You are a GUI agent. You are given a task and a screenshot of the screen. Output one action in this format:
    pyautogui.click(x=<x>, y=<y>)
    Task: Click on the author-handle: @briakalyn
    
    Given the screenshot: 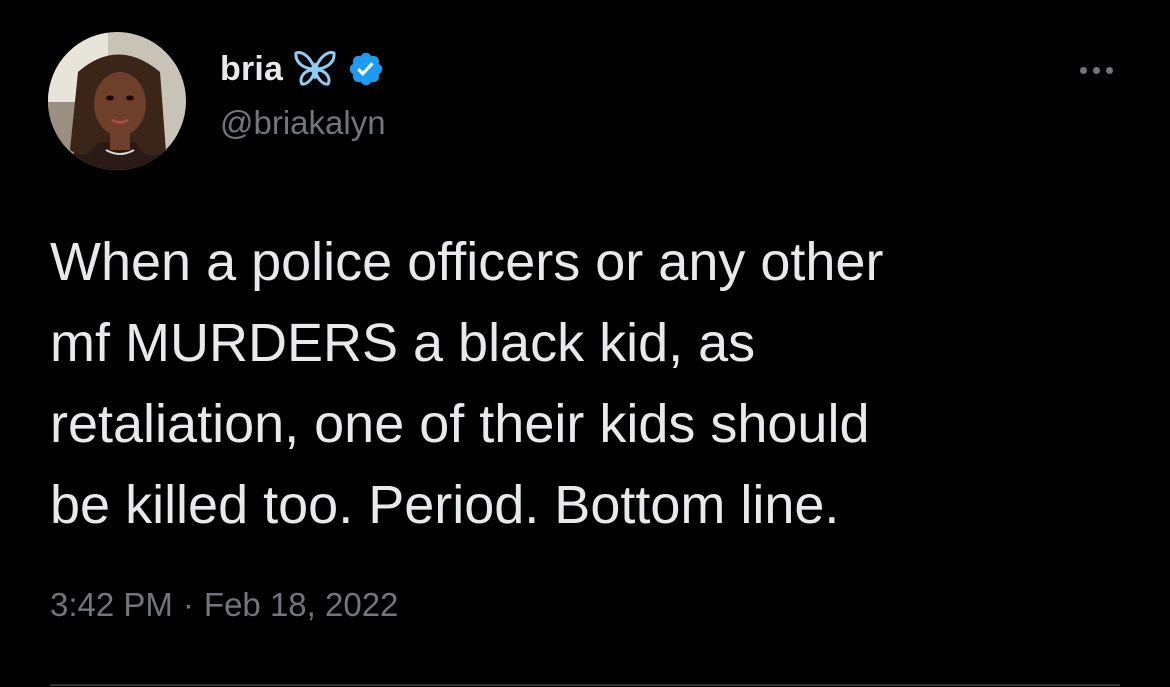 What is the action you would take?
    pyautogui.click(x=303, y=123)
    